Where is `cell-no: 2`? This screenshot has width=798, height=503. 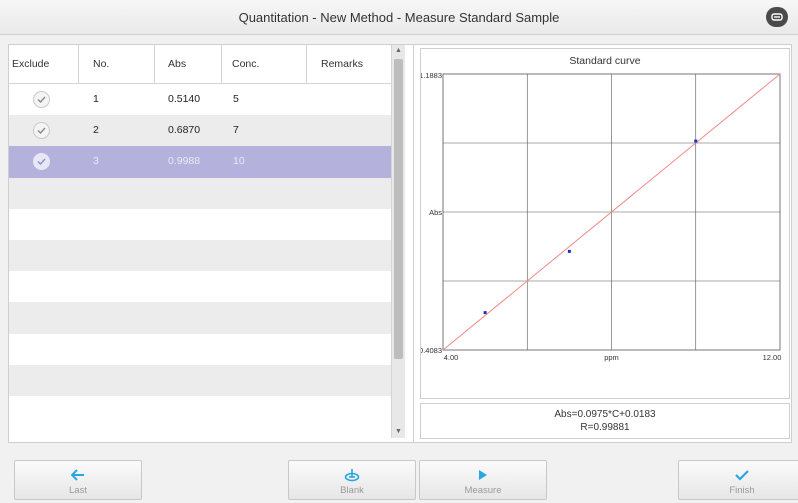
cell-no: 2 is located at coordinates (96, 130).